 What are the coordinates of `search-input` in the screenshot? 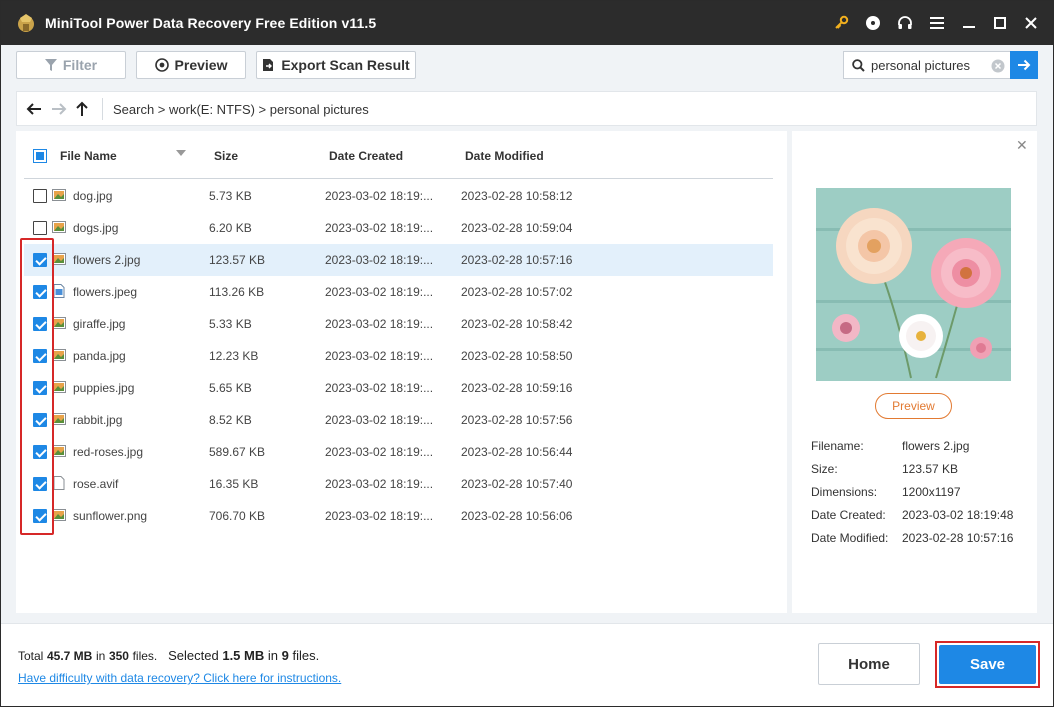 It's located at (930, 65).